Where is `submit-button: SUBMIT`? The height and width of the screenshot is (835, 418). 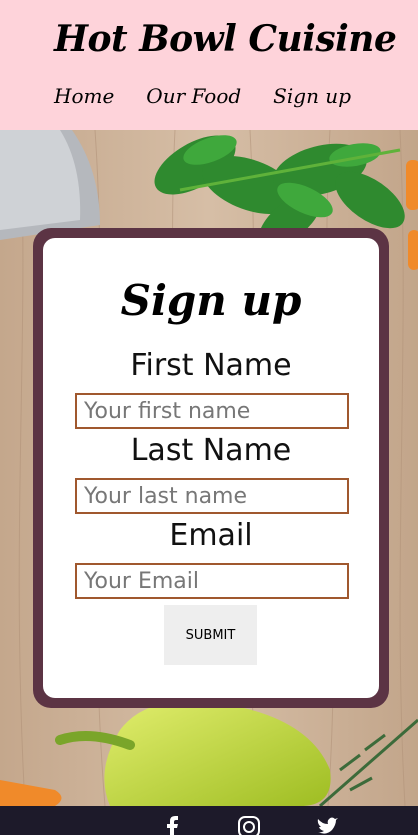 submit-button: SUBMIT is located at coordinates (210, 635).